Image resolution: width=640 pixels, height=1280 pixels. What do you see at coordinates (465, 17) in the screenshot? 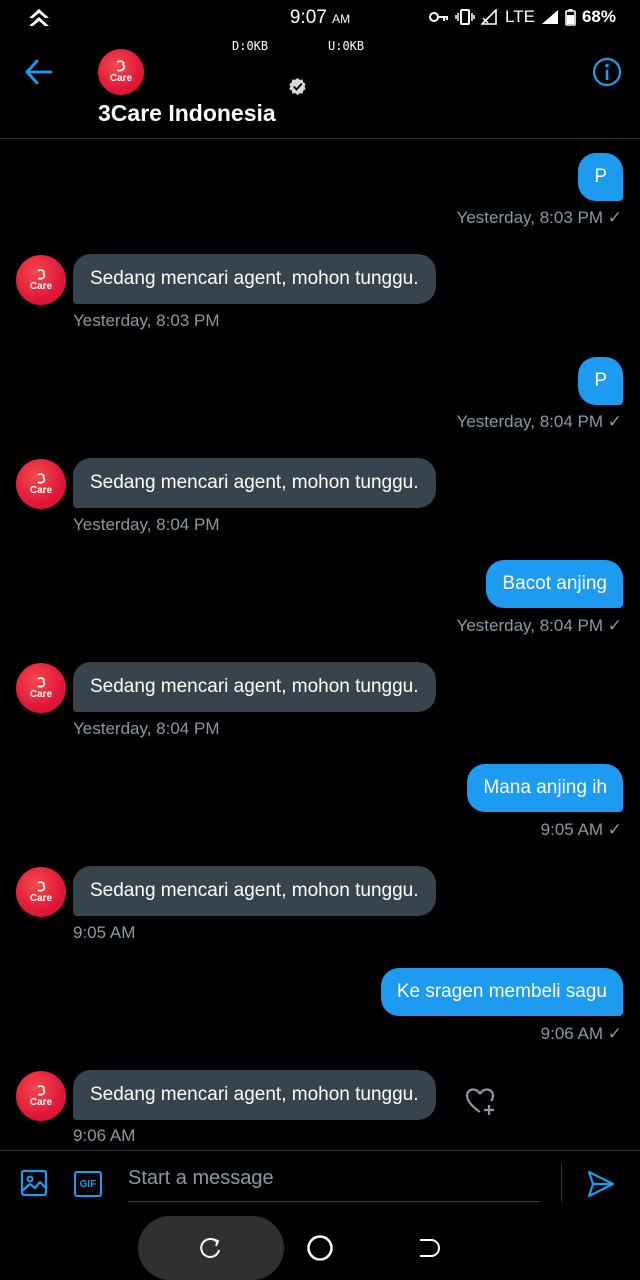
I see `vibrate-icon` at bounding box center [465, 17].